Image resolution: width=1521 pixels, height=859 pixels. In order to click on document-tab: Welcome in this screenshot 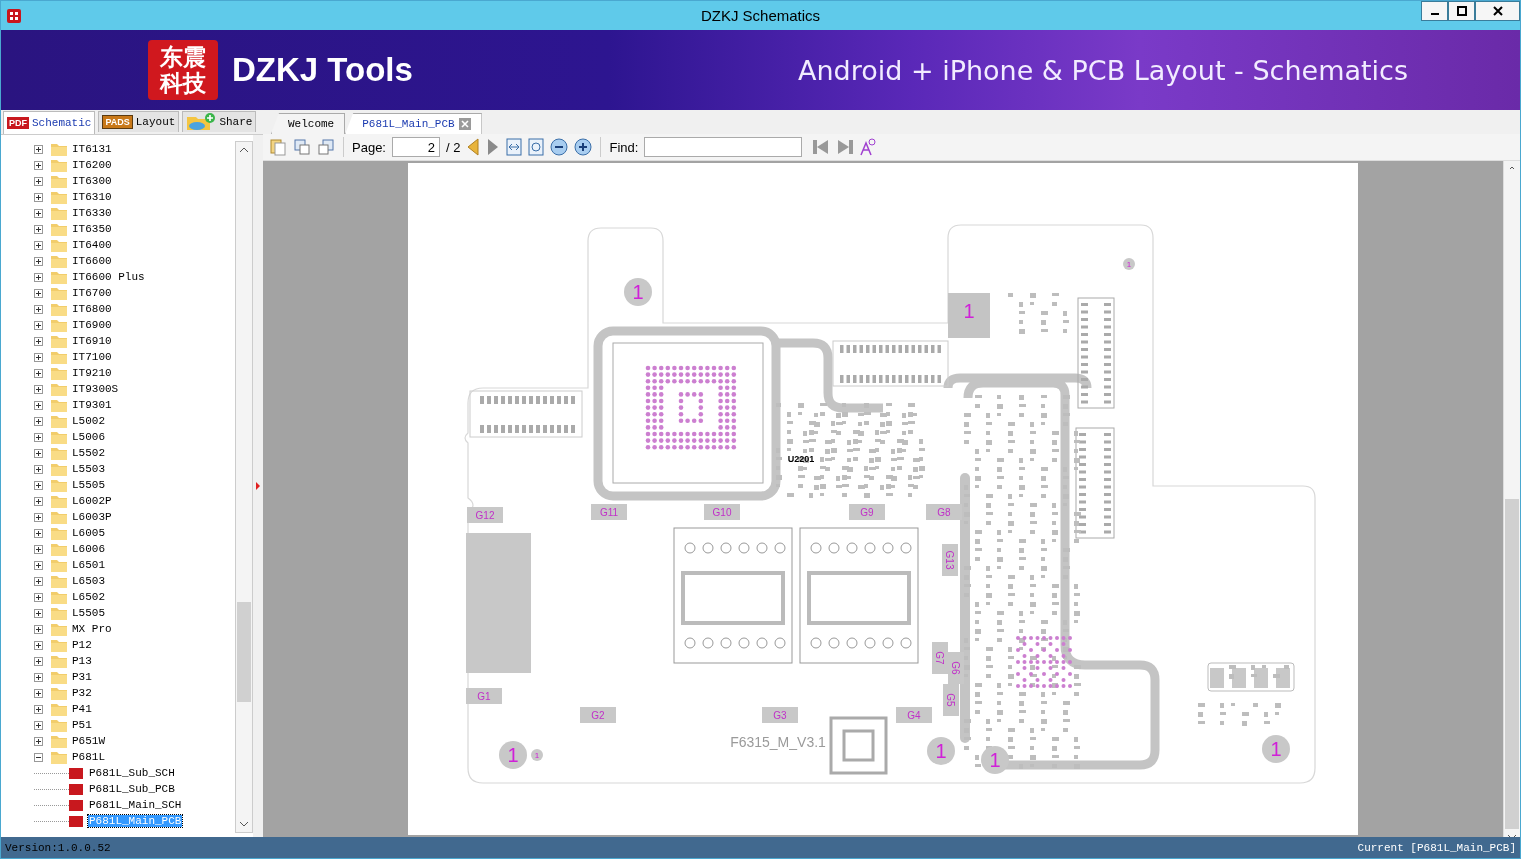, I will do `click(308, 123)`.